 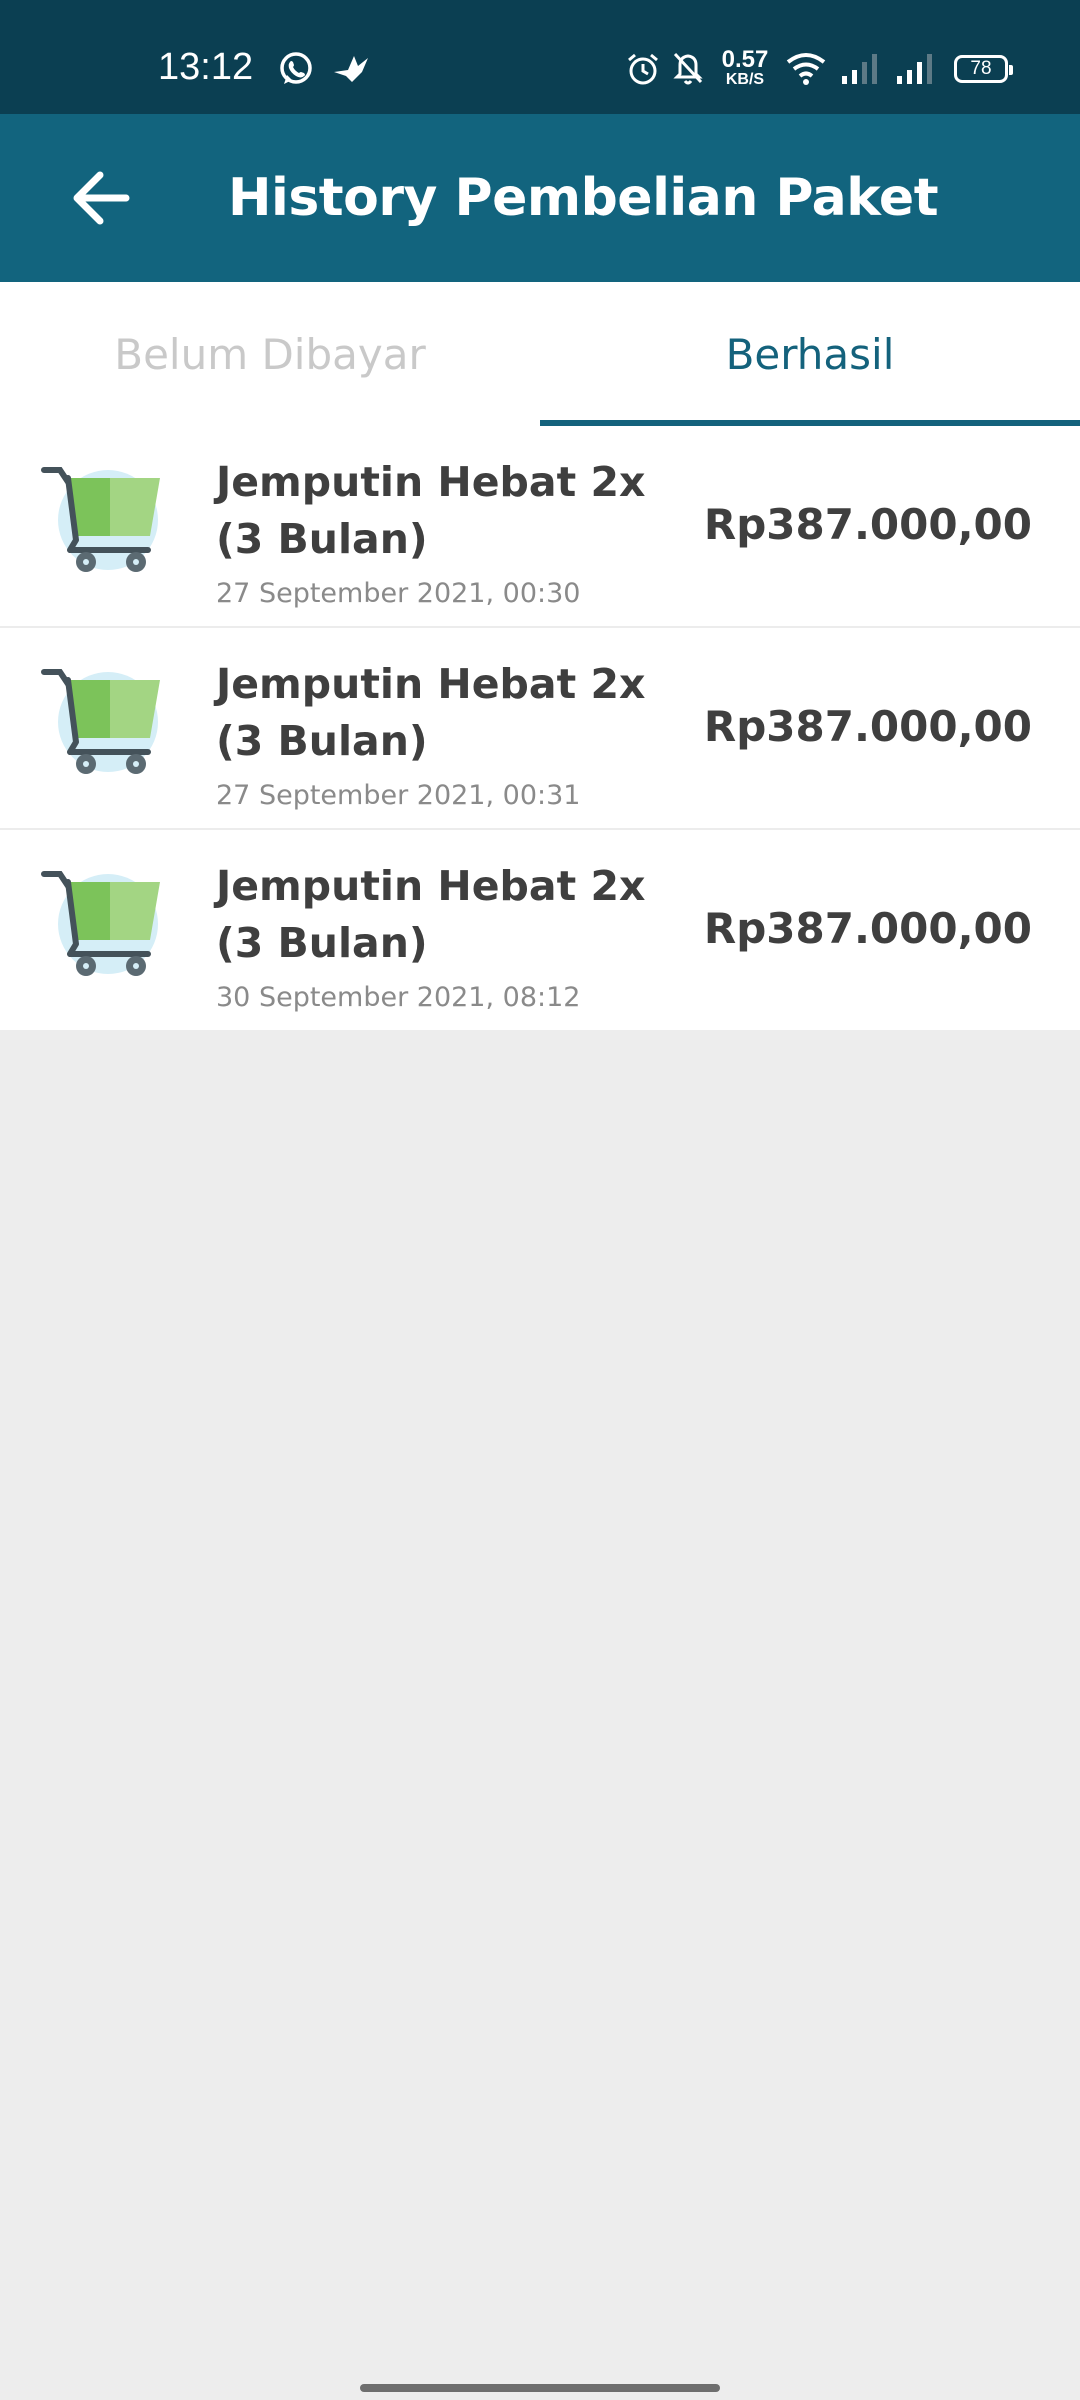 What do you see at coordinates (351, 69) in the screenshot?
I see `bird-icon` at bounding box center [351, 69].